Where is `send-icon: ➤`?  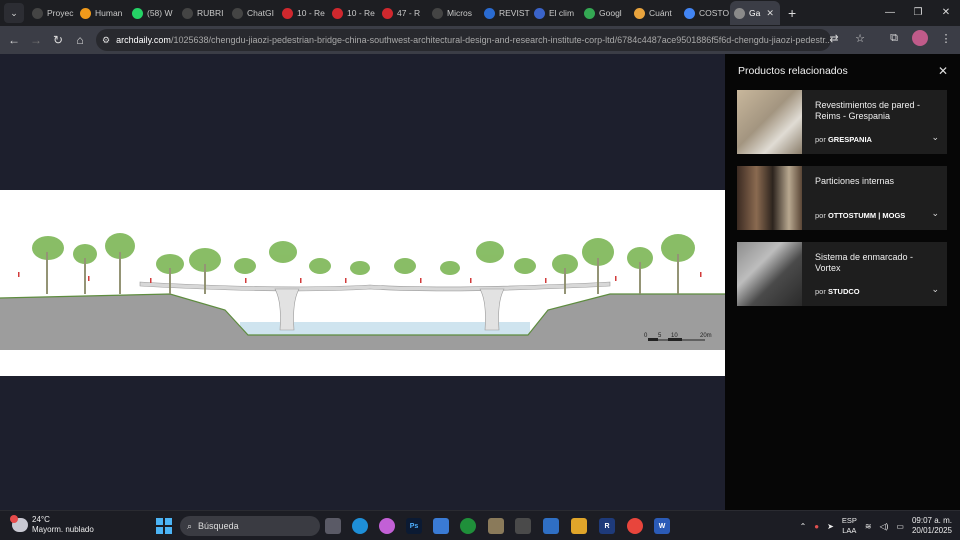 send-icon: ➤ is located at coordinates (830, 526).